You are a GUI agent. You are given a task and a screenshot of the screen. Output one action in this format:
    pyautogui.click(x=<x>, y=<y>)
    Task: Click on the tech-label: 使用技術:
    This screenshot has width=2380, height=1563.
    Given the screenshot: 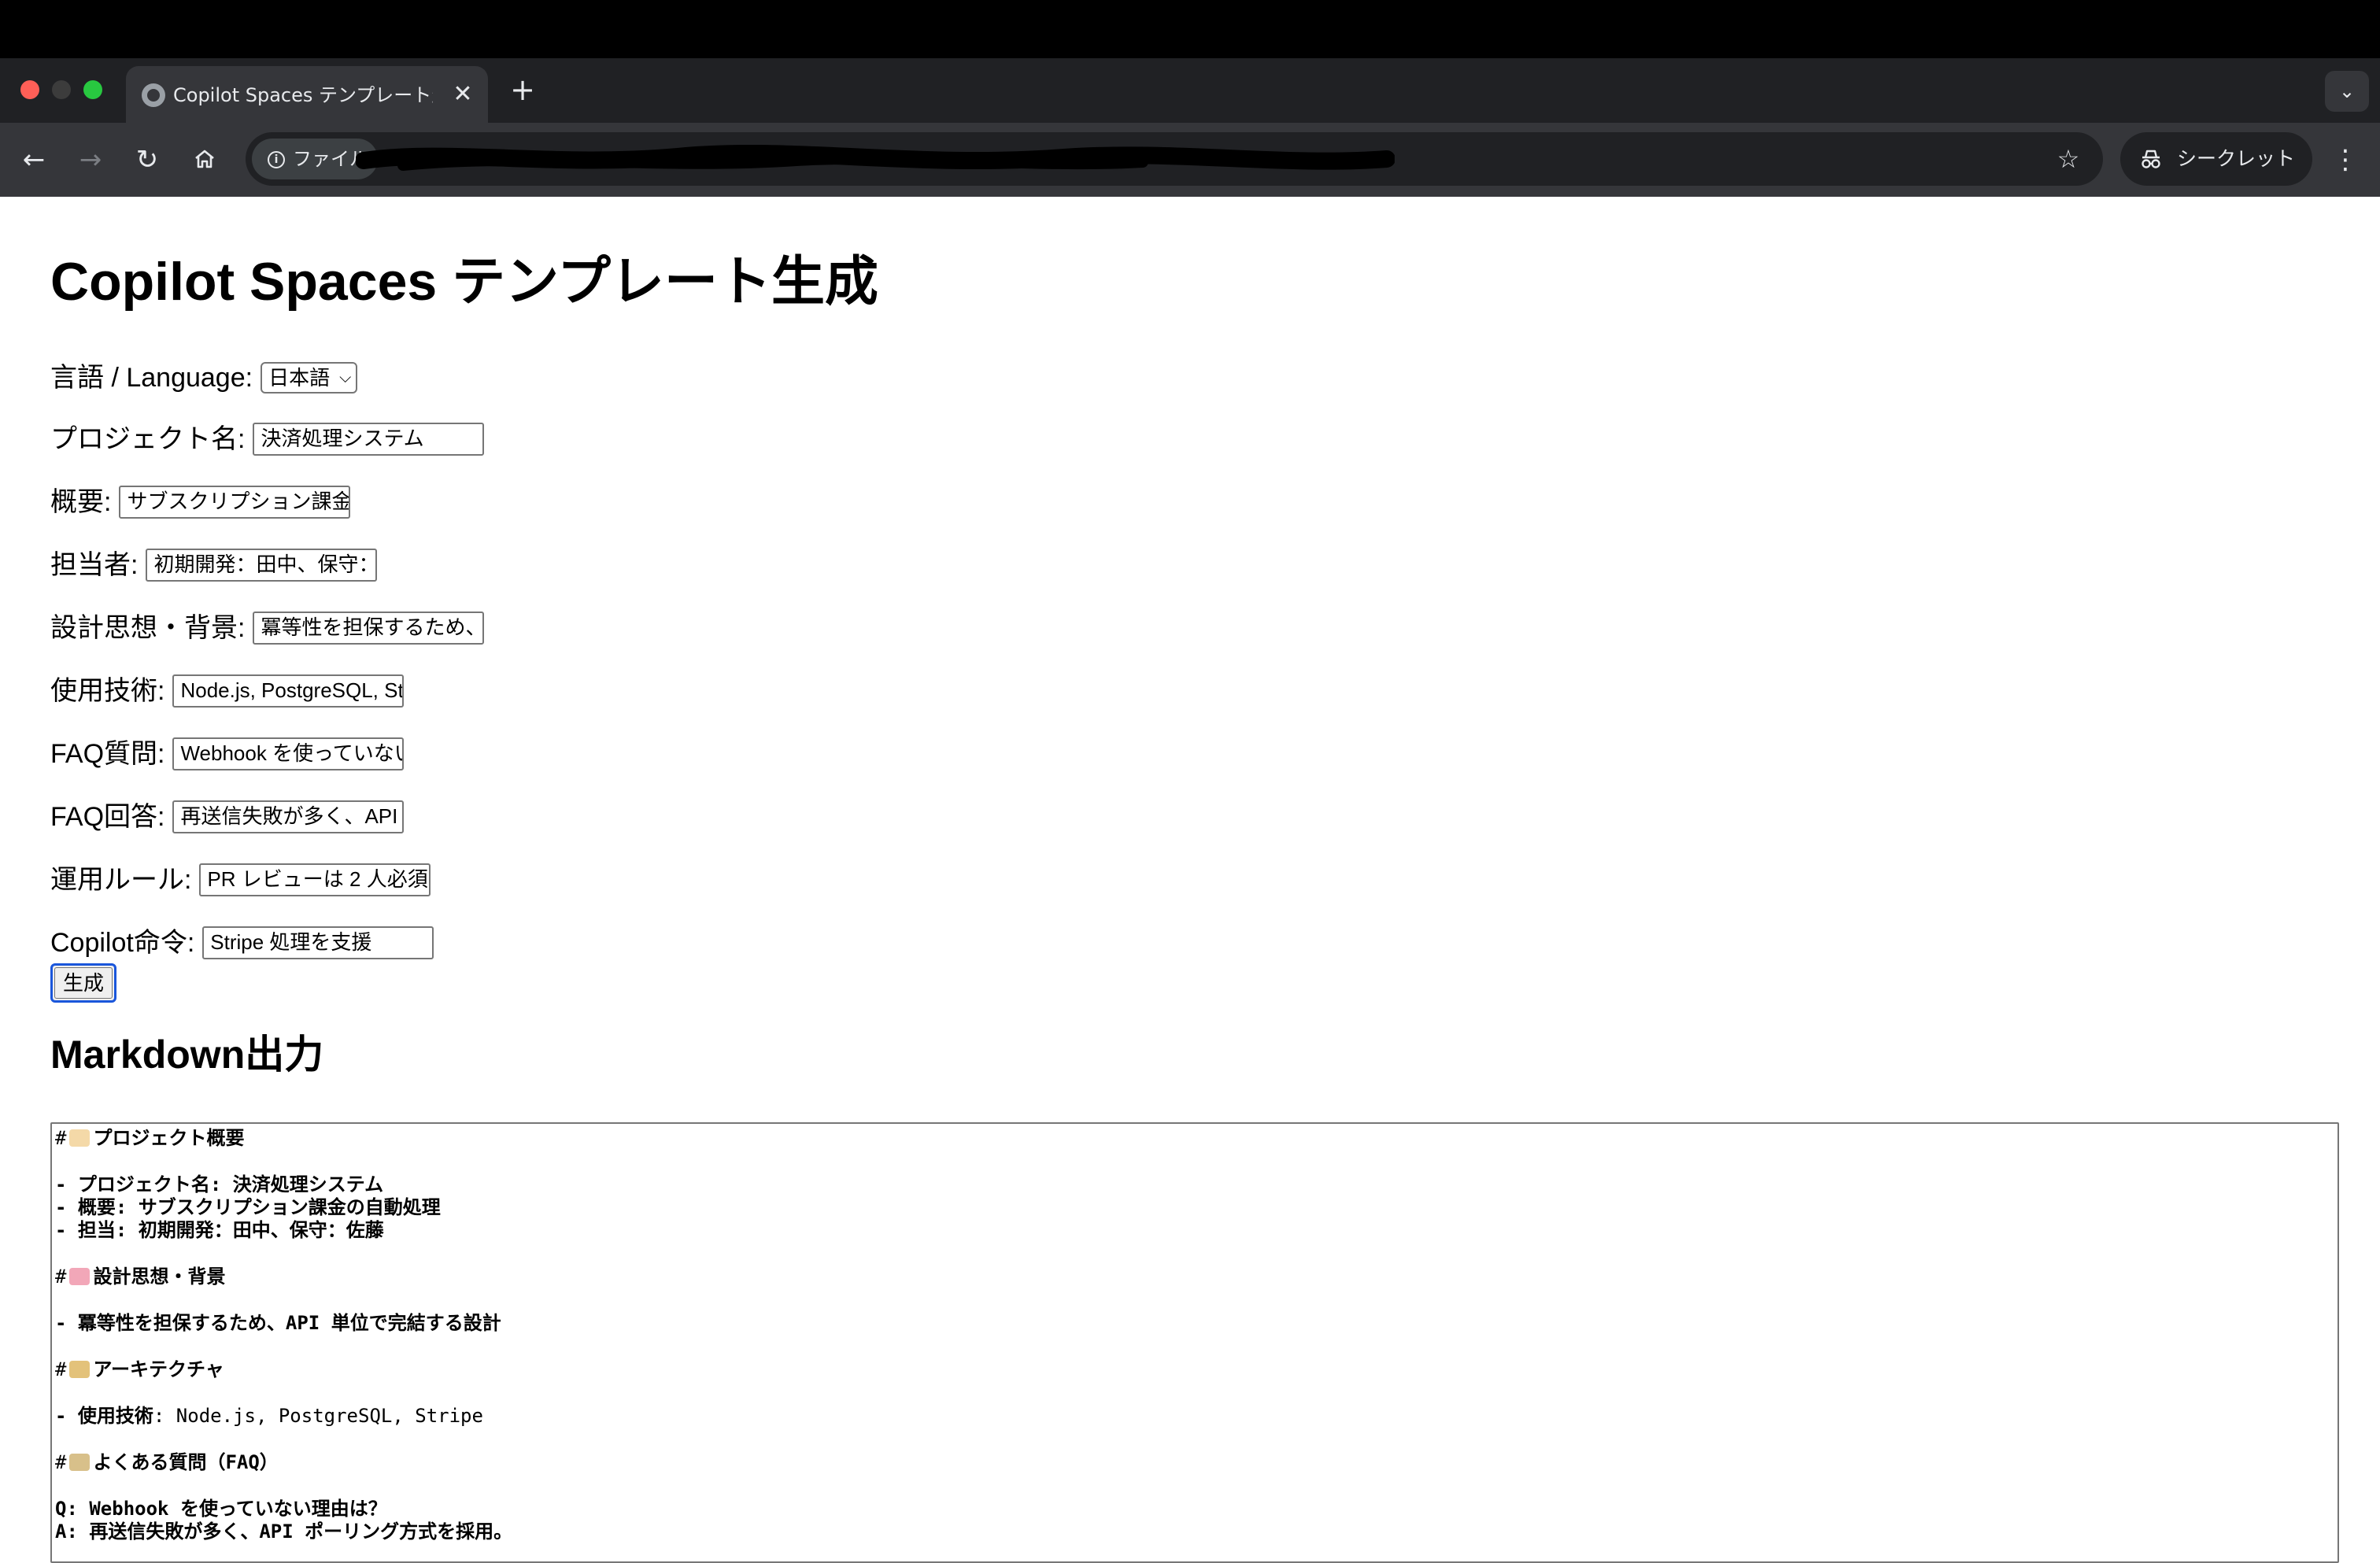 What is the action you would take?
    pyautogui.click(x=108, y=691)
    